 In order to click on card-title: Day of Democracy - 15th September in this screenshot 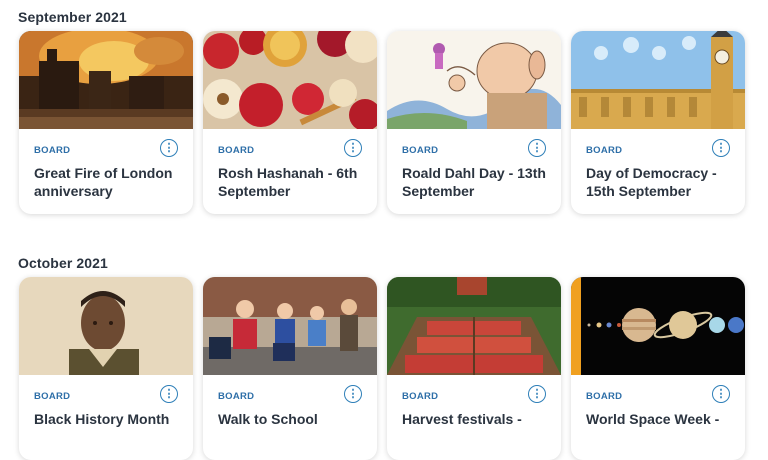, I will do `click(661, 182)`.